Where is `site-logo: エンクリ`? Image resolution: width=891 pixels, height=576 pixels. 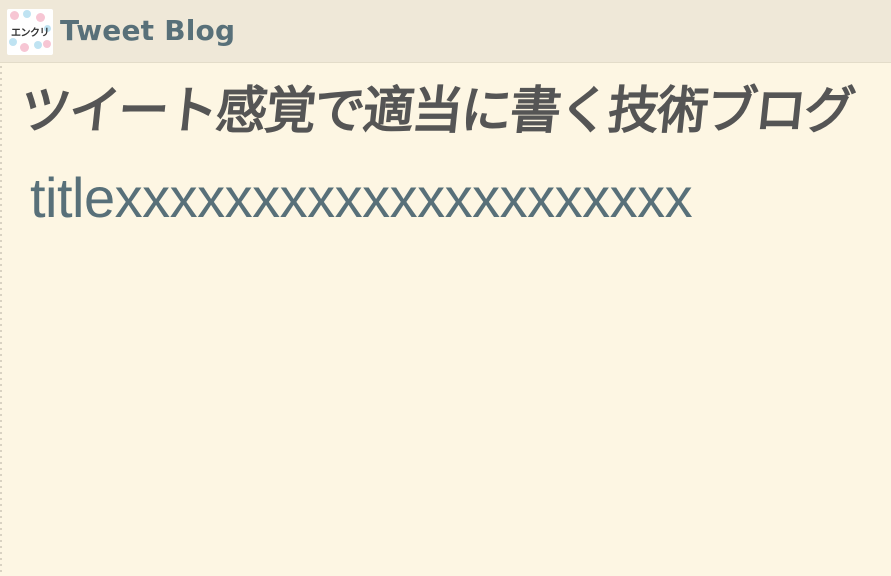
site-logo: エンクリ is located at coordinates (30, 32).